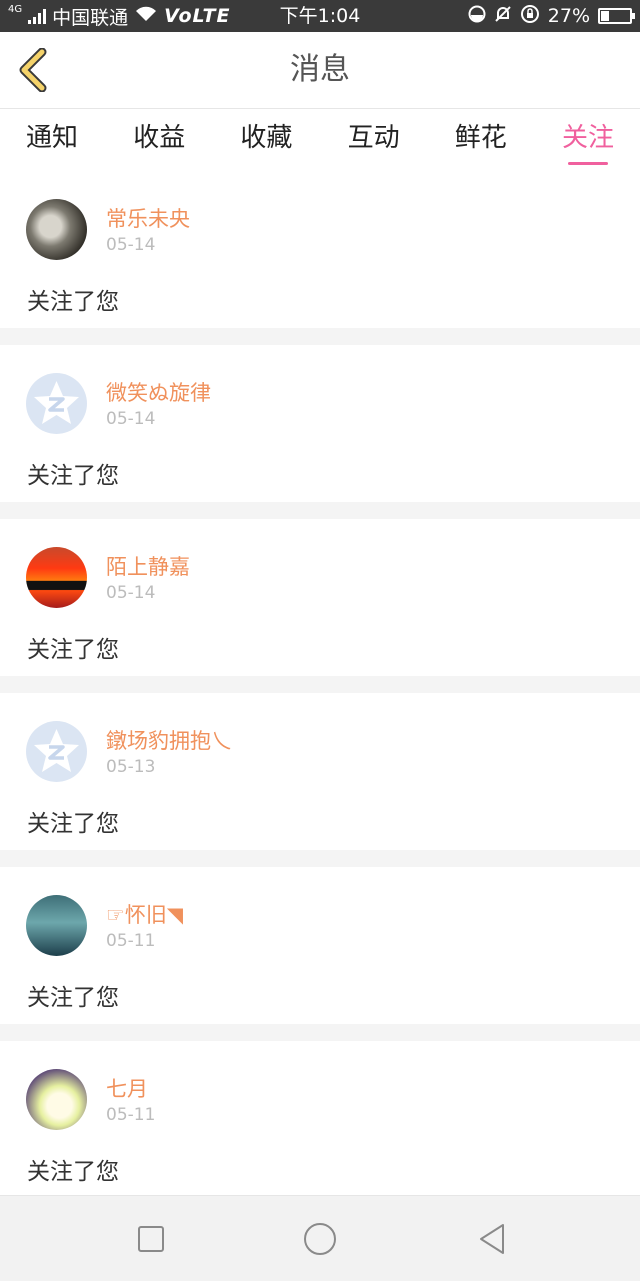 The width and height of the screenshot is (640, 1281). What do you see at coordinates (266, 140) in the screenshot?
I see `tab-favorites: 收藏` at bounding box center [266, 140].